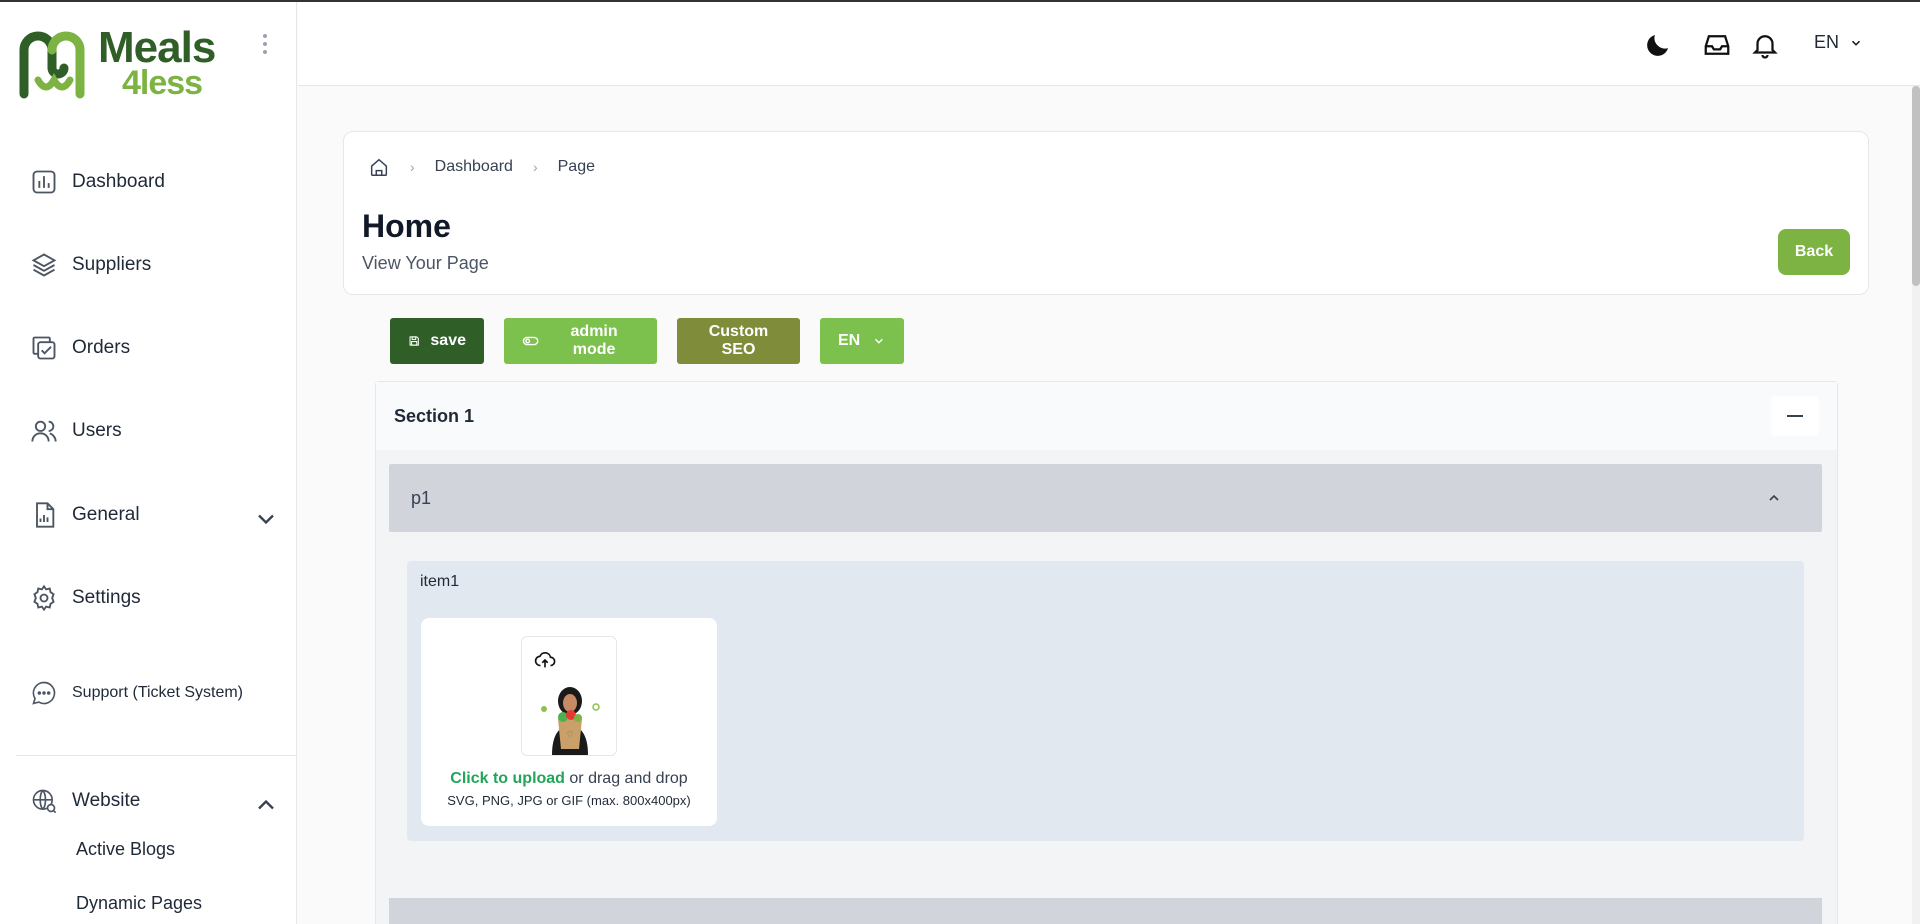  What do you see at coordinates (440, 581) in the screenshot?
I see `item-title: item1` at bounding box center [440, 581].